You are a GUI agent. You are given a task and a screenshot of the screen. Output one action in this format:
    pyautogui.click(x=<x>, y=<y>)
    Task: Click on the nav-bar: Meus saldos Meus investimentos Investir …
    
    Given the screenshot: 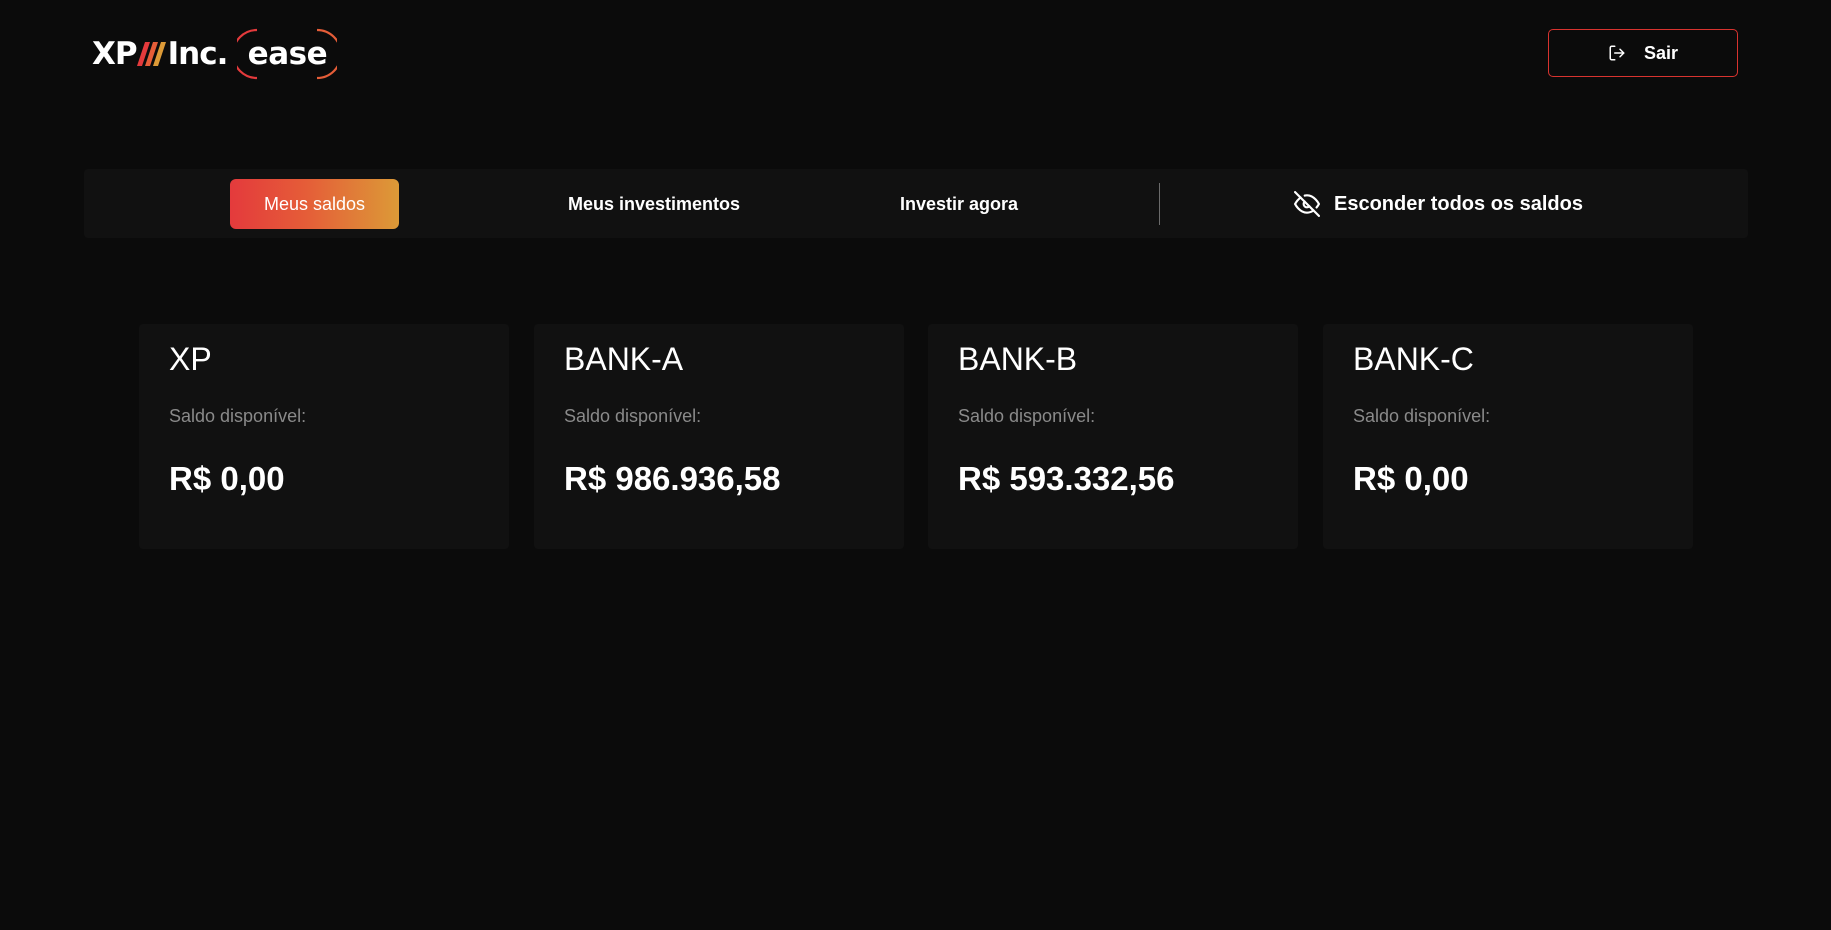 What is the action you would take?
    pyautogui.click(x=916, y=203)
    